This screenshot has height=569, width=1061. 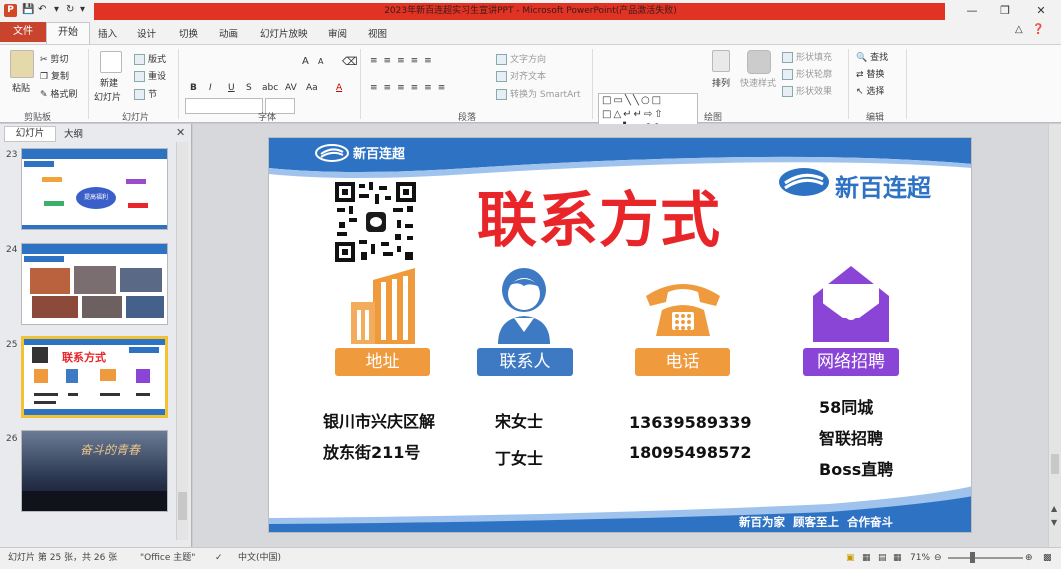 What do you see at coordinates (168, 558) in the screenshot?
I see `theme-name: "Office 主题"` at bounding box center [168, 558].